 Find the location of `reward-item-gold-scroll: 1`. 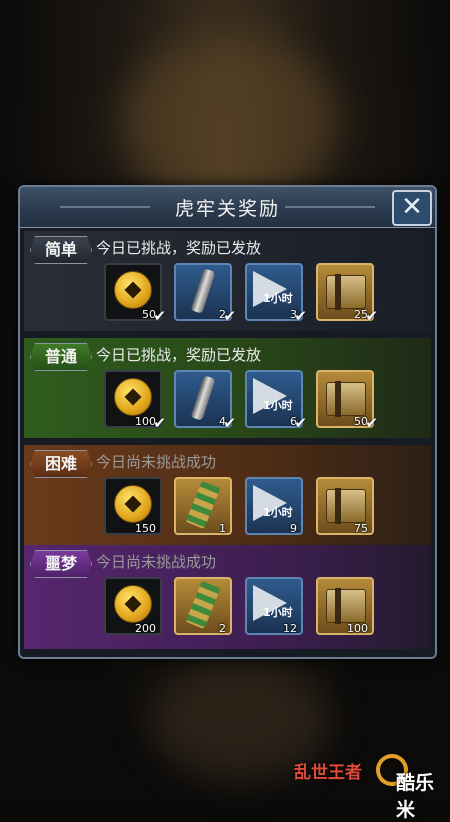

reward-item-gold-scroll: 1 is located at coordinates (203, 506).